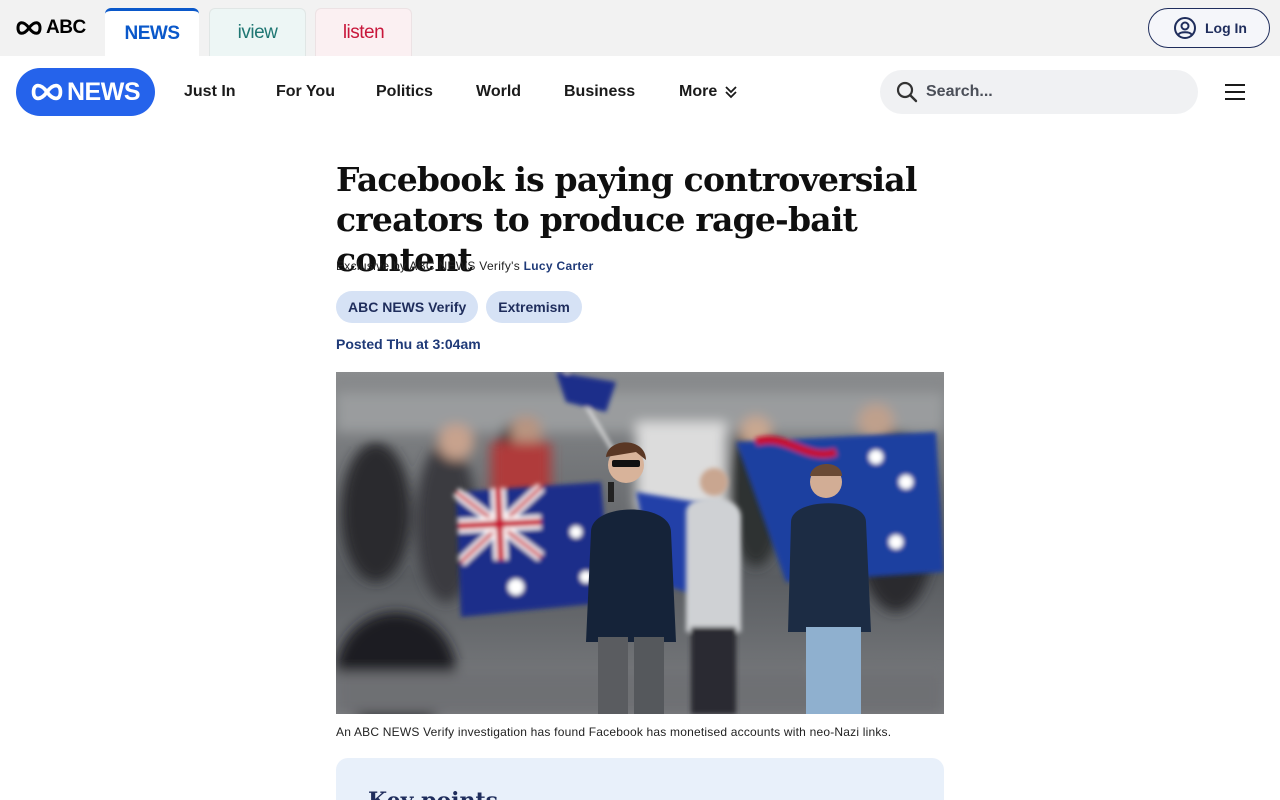 Image resolution: width=1280 pixels, height=800 pixels. I want to click on topic-tags: ABC NEWS Verify Extremism, so click(459, 307).